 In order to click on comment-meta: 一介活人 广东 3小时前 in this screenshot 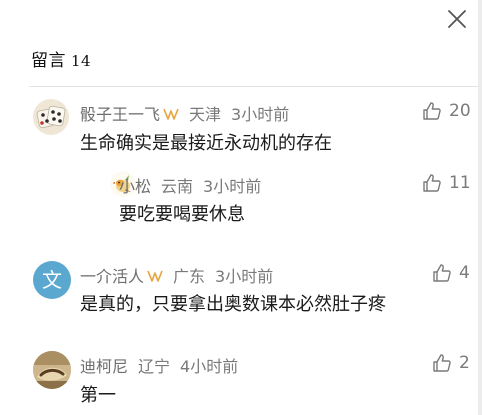, I will do `click(176, 275)`.